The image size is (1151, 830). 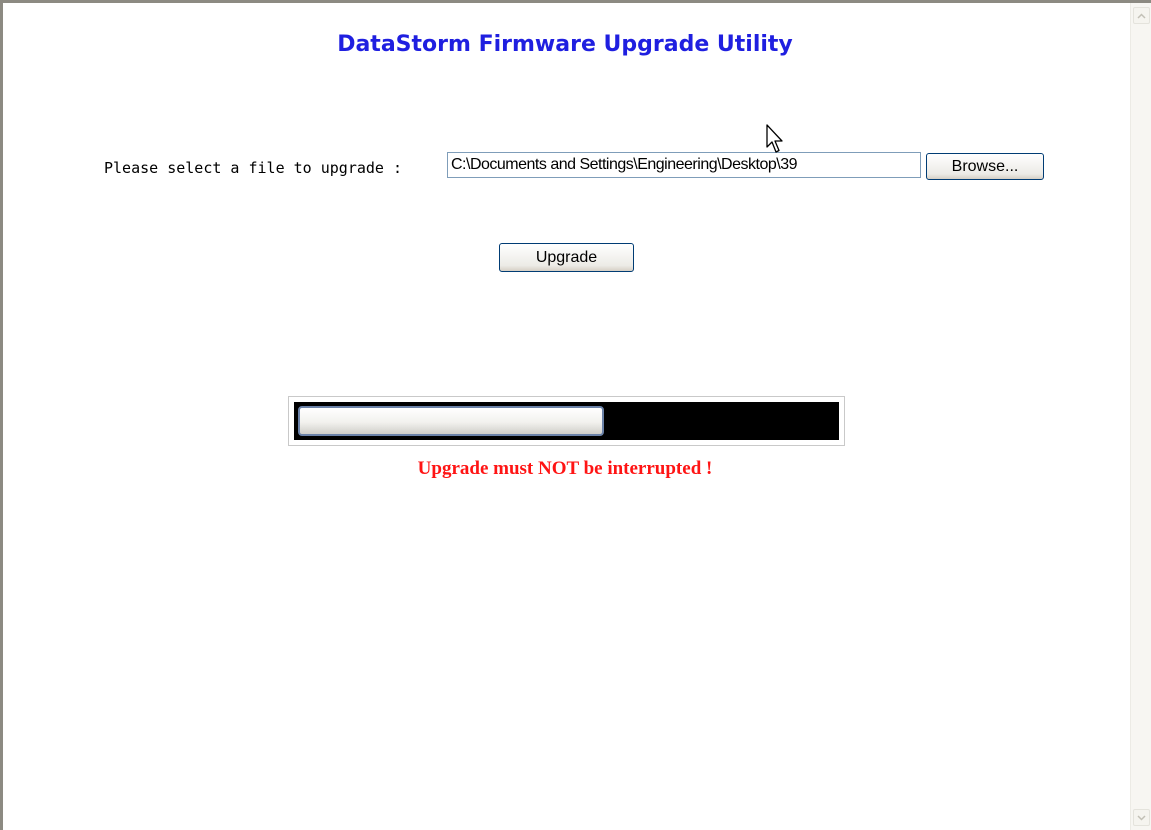 I want to click on file-select-label: Please select a file to upgrade :, so click(x=253, y=168).